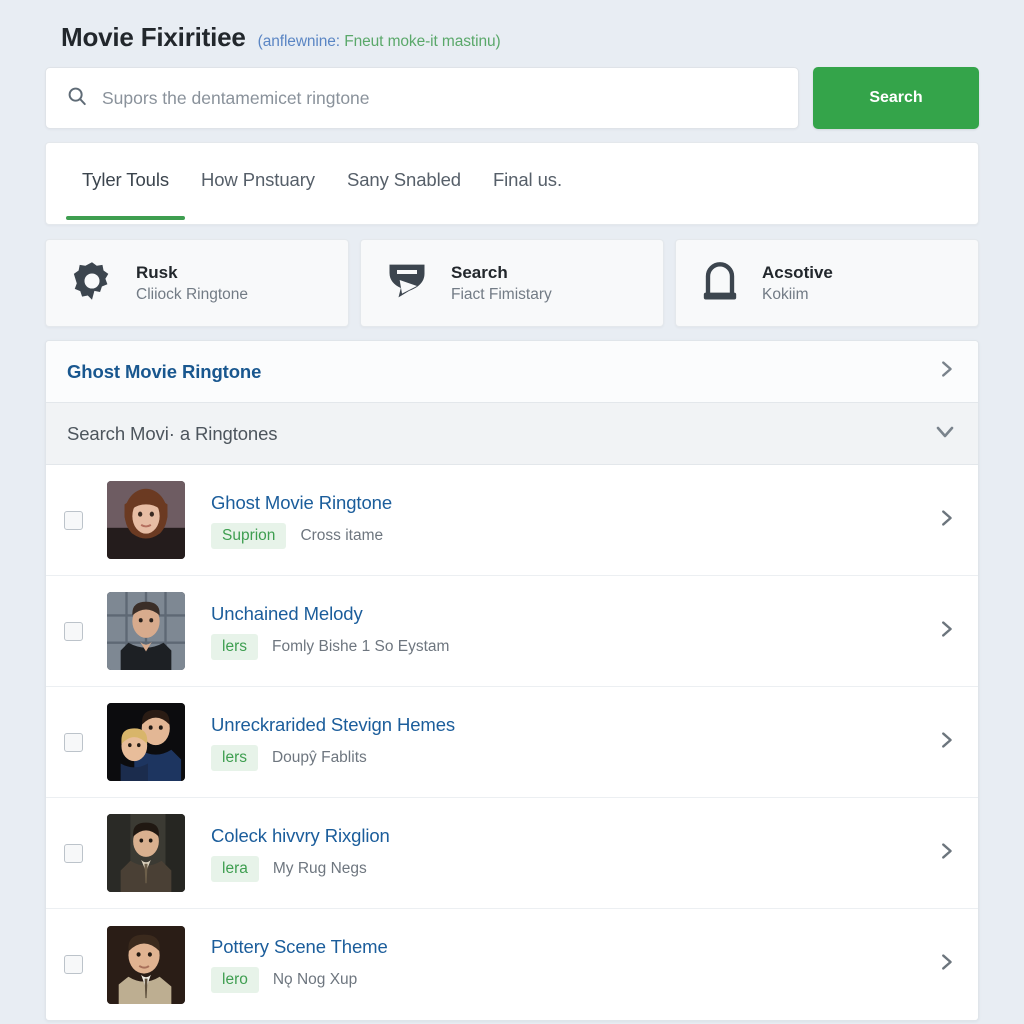  Describe the element at coordinates (566, 980) in the screenshot. I see `row-meta: lero Nǫ Nog Xup` at that location.